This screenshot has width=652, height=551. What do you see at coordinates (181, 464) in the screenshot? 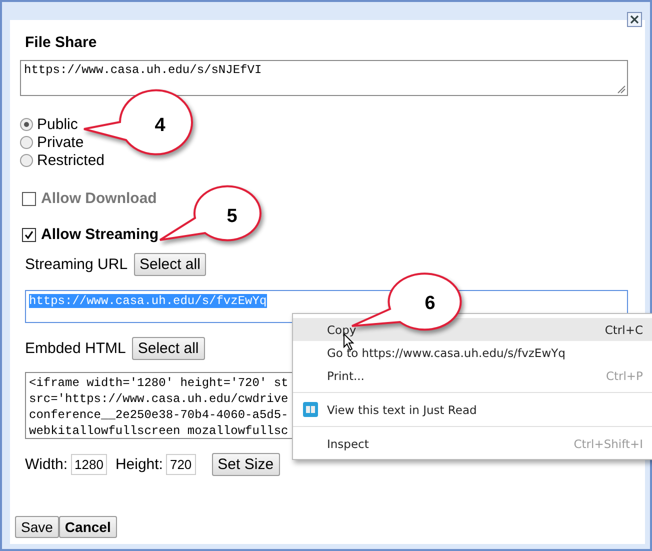
I see `height-field: 720` at bounding box center [181, 464].